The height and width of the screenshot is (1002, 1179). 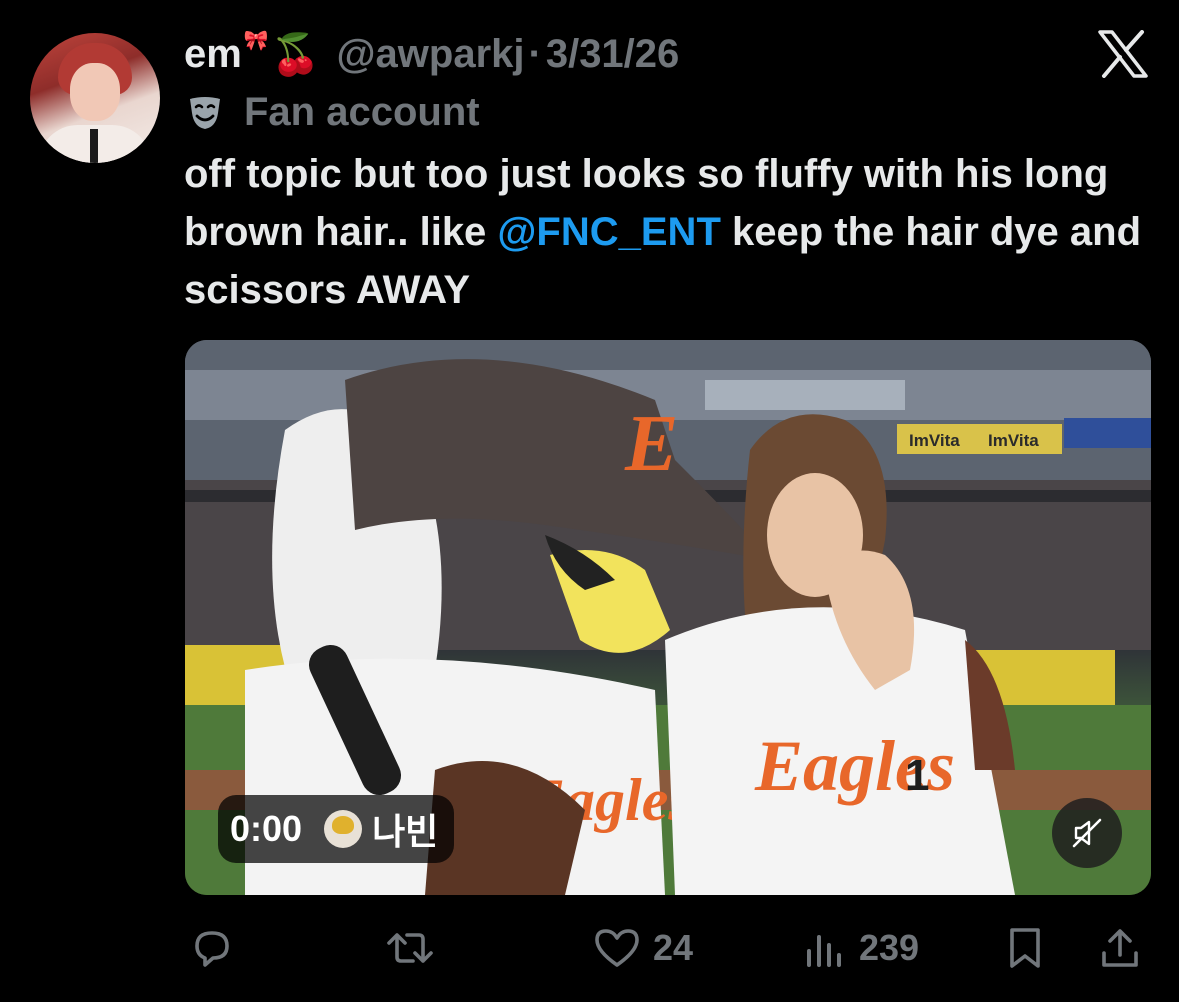 I want to click on person-jersey-number: 1, so click(x=917, y=775).